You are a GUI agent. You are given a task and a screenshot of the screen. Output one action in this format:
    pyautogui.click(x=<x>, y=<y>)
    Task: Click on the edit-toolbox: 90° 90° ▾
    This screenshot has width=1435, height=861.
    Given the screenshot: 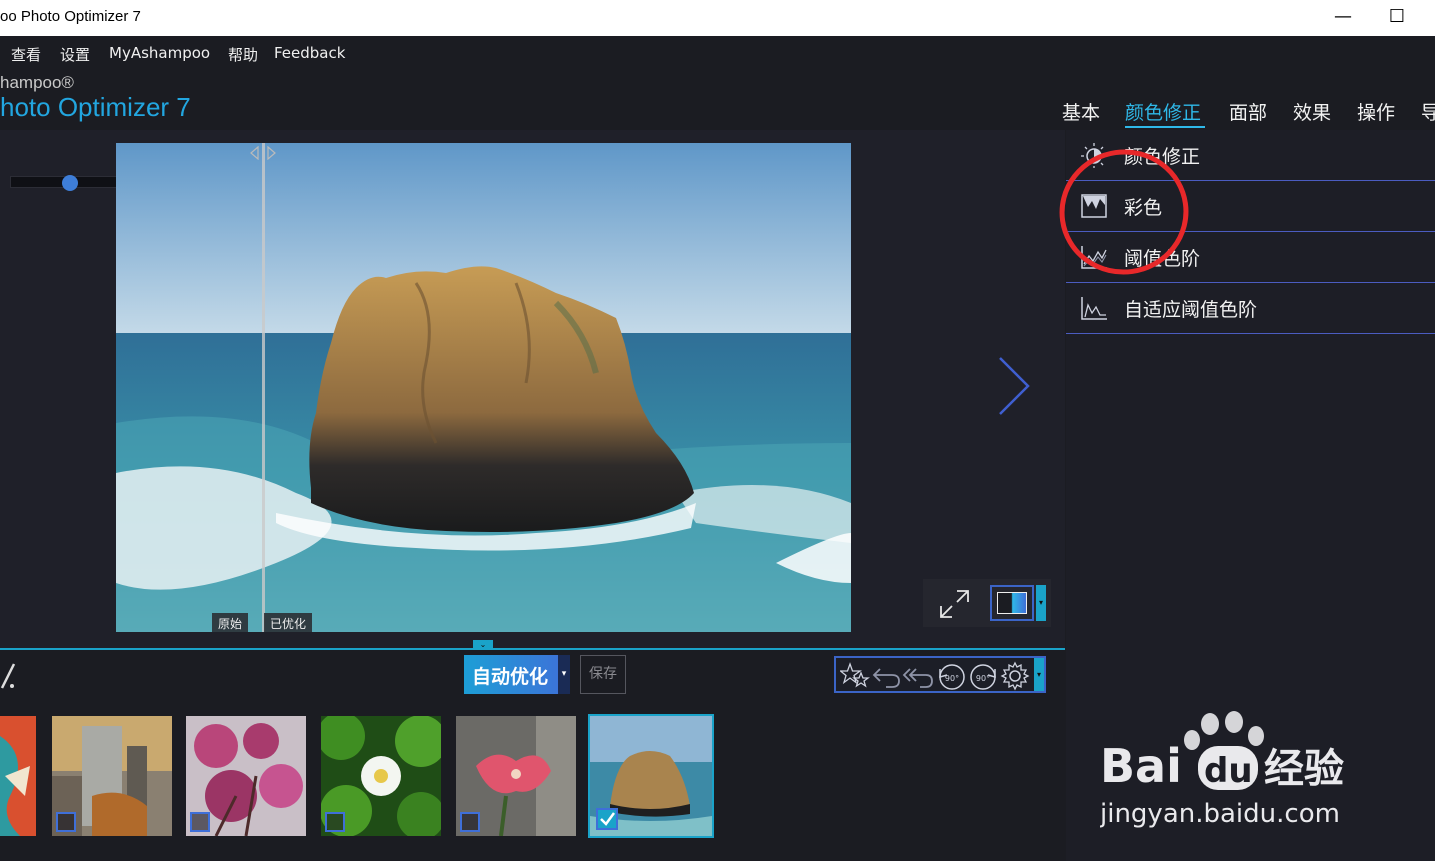 What is the action you would take?
    pyautogui.click(x=940, y=674)
    